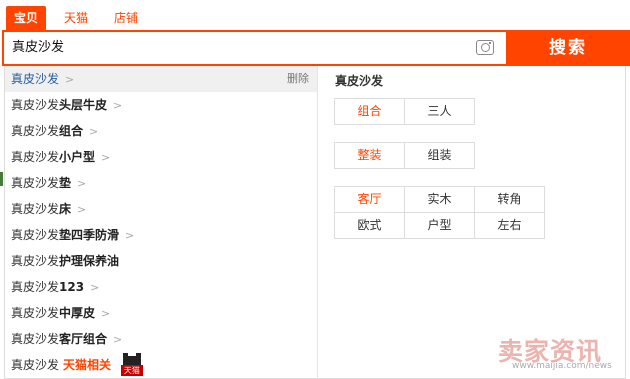 Image resolution: width=630 pixels, height=379 pixels. What do you see at coordinates (161, 157) in the screenshot?
I see `suggestion-item: 真皮沙发小户型 >` at bounding box center [161, 157].